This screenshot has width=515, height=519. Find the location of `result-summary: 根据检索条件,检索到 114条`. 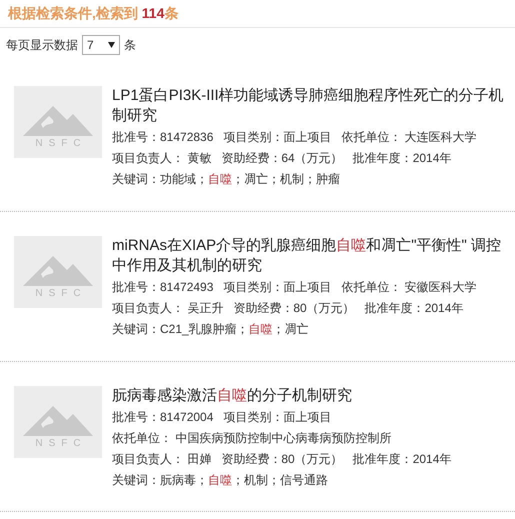

result-summary: 根据检索条件,检索到 114条 is located at coordinates (93, 13).